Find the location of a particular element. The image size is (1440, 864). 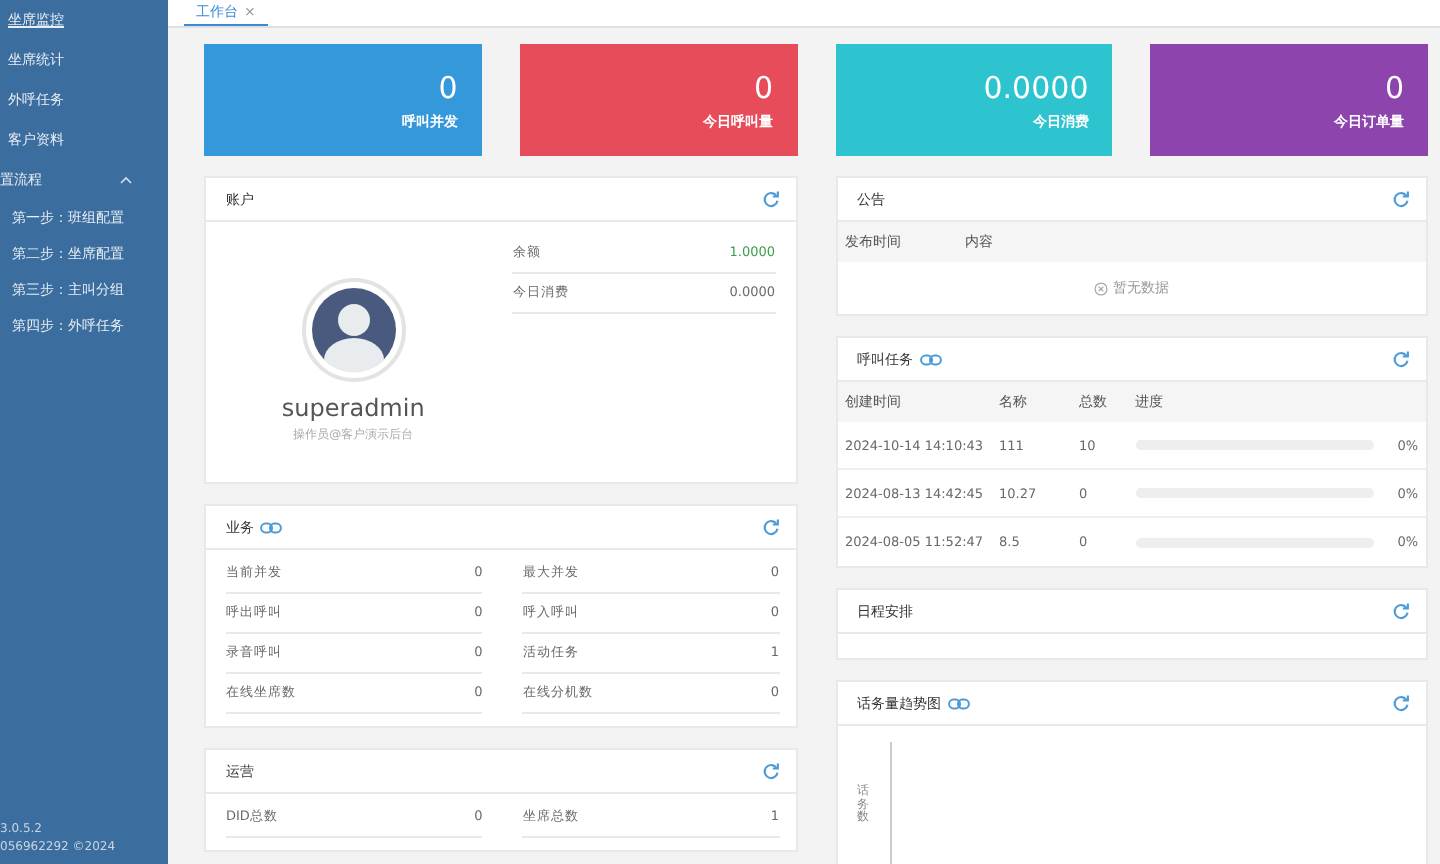

avatar-icon is located at coordinates (353, 329).